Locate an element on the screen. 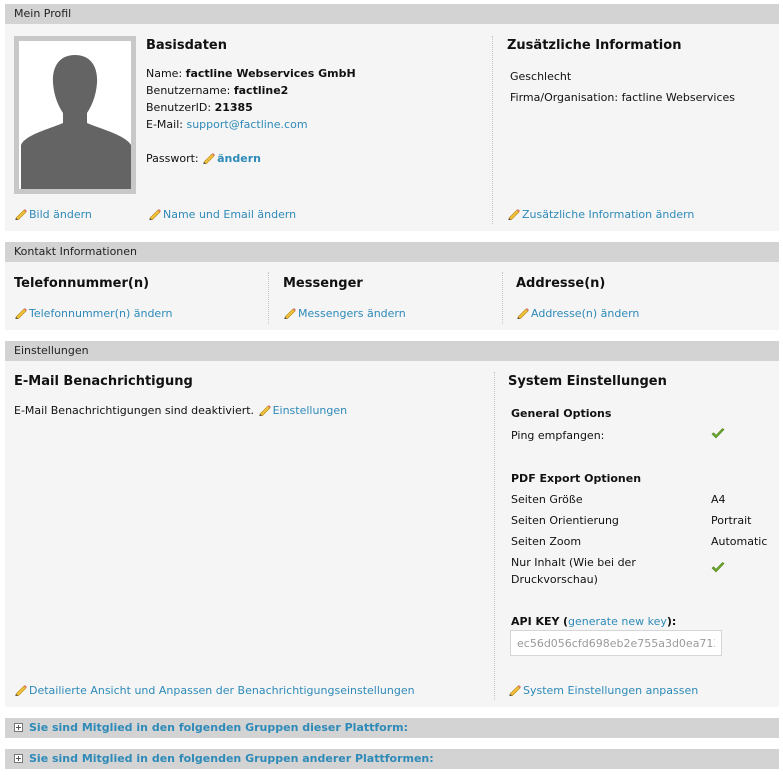 This screenshot has height=775, width=783. change-phone-link: Telefonnummer(n) ändern is located at coordinates (93, 313).